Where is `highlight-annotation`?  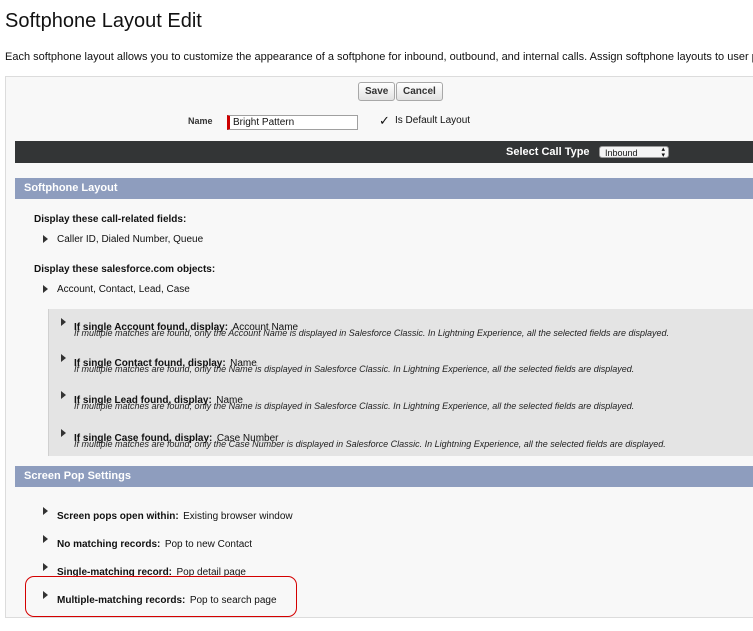
highlight-annotation is located at coordinates (161, 596).